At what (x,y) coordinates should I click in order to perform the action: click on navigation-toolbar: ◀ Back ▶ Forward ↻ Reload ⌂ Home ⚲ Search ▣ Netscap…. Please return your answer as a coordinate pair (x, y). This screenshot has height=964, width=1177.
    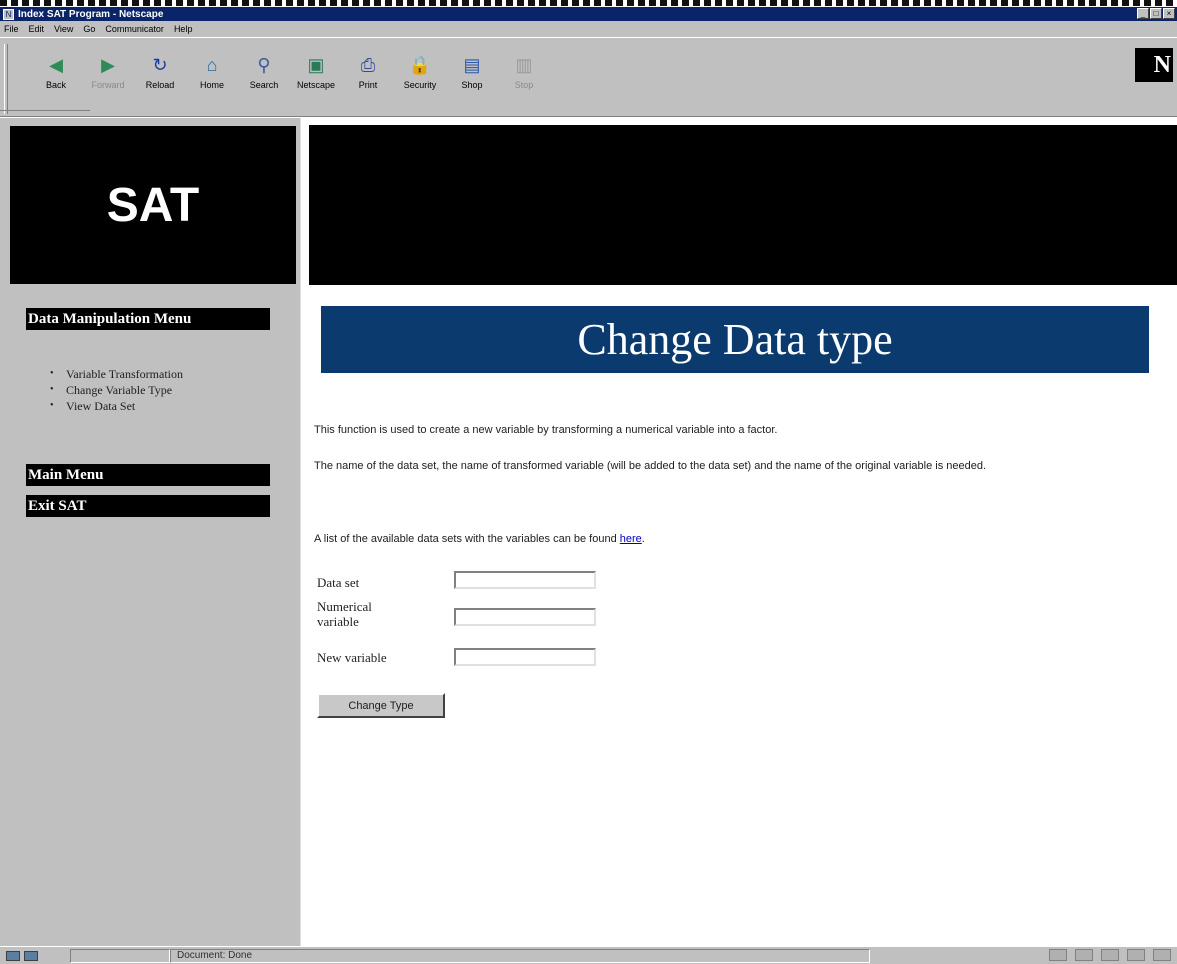
    Looking at the image, I should click on (588, 77).